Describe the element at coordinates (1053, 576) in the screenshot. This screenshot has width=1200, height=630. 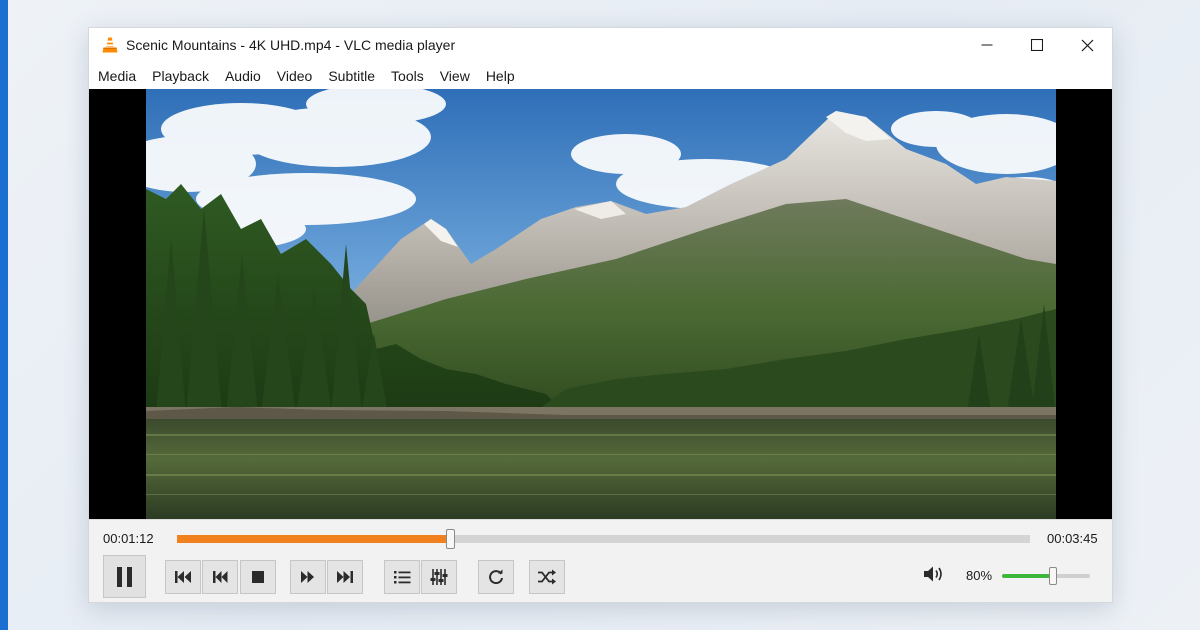
I see `volume-handle` at that location.